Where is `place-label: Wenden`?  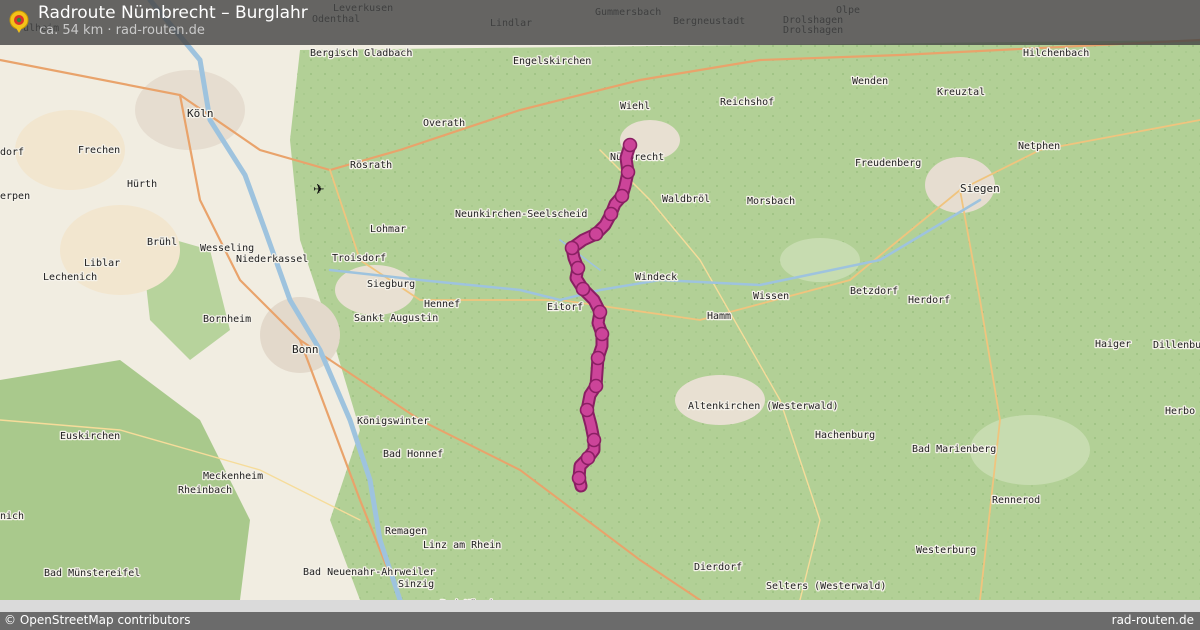
place-label: Wenden is located at coordinates (870, 81).